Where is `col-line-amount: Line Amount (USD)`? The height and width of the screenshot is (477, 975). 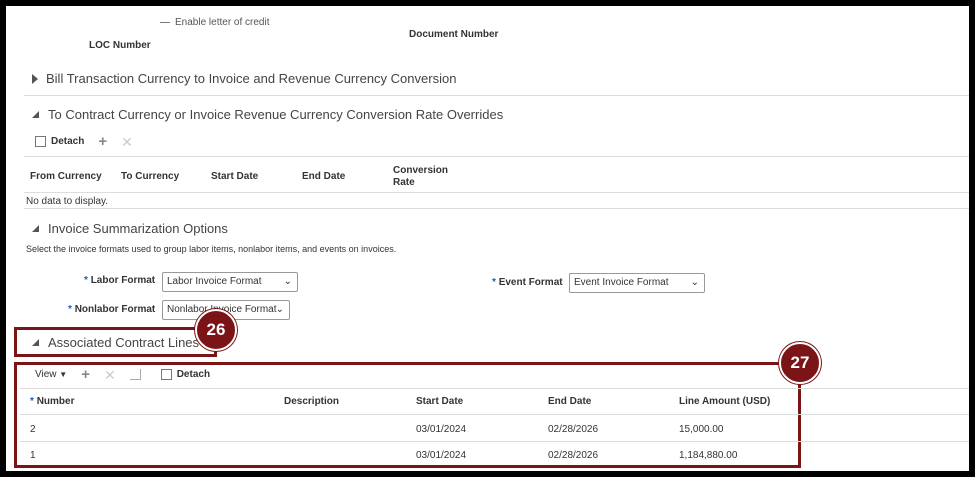
col-line-amount: Line Amount (USD) is located at coordinates (724, 401).